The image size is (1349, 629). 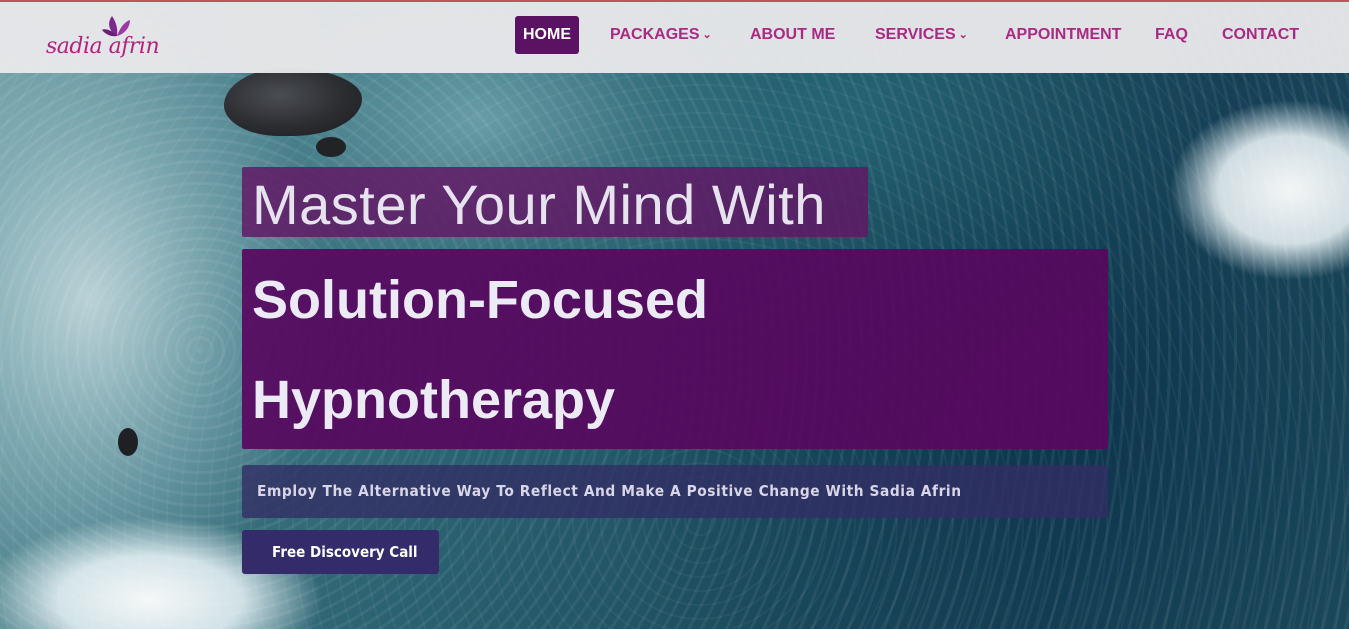 I want to click on hero-headline-line2: Solution-Focused, so click(x=480, y=300).